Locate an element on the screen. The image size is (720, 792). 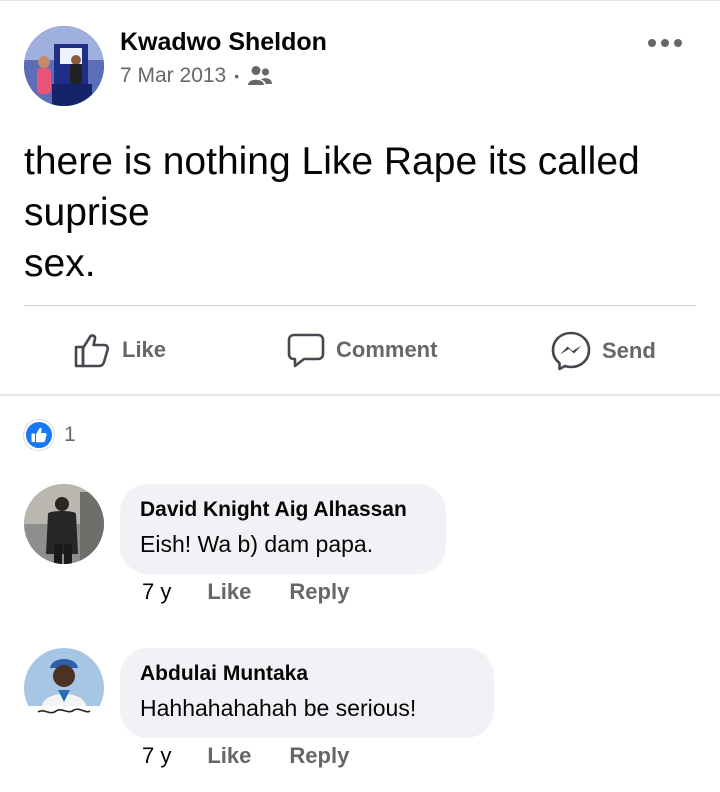
post-action-bar: Like Comment Send is located at coordinates (360, 350).